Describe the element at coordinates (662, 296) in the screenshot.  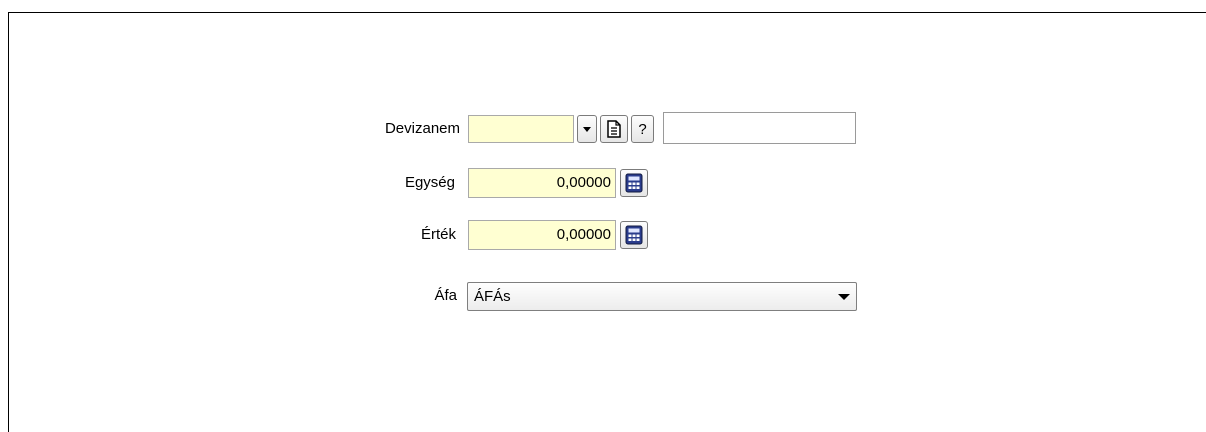
I see `afa-select: ÁFÁs` at that location.